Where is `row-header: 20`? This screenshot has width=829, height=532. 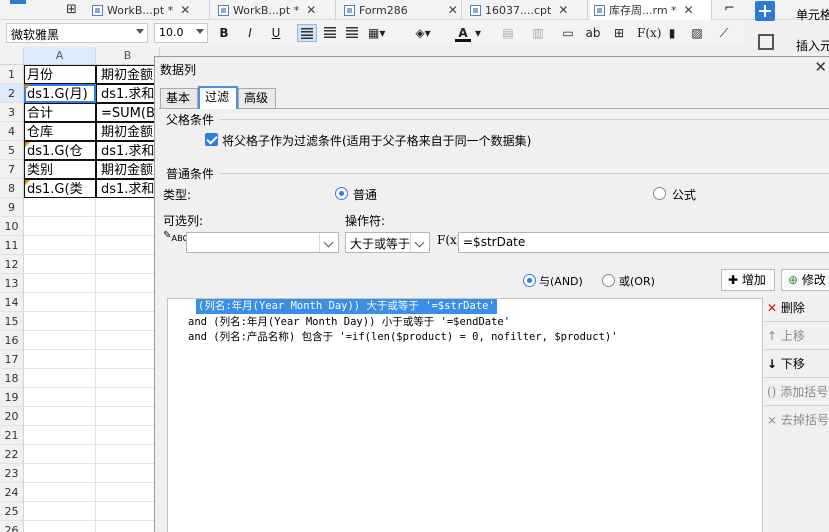 row-header: 20 is located at coordinates (12, 416).